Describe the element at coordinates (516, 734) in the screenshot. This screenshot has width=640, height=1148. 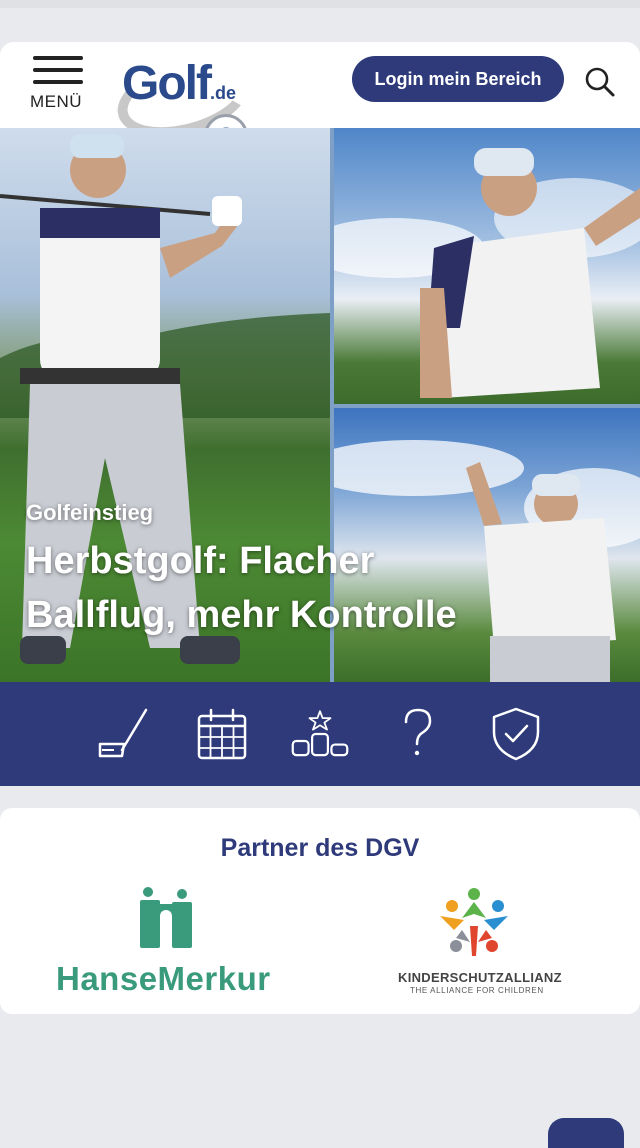
I see `shield-check-icon` at that location.